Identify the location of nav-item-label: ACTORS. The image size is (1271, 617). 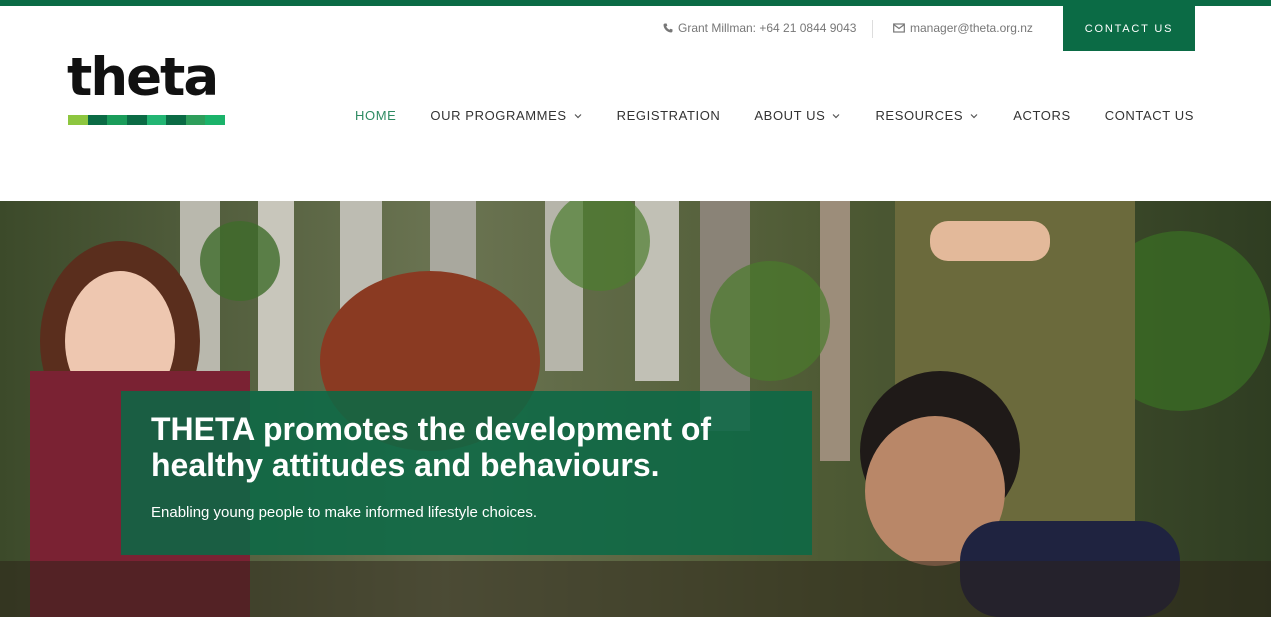
(1042, 115).